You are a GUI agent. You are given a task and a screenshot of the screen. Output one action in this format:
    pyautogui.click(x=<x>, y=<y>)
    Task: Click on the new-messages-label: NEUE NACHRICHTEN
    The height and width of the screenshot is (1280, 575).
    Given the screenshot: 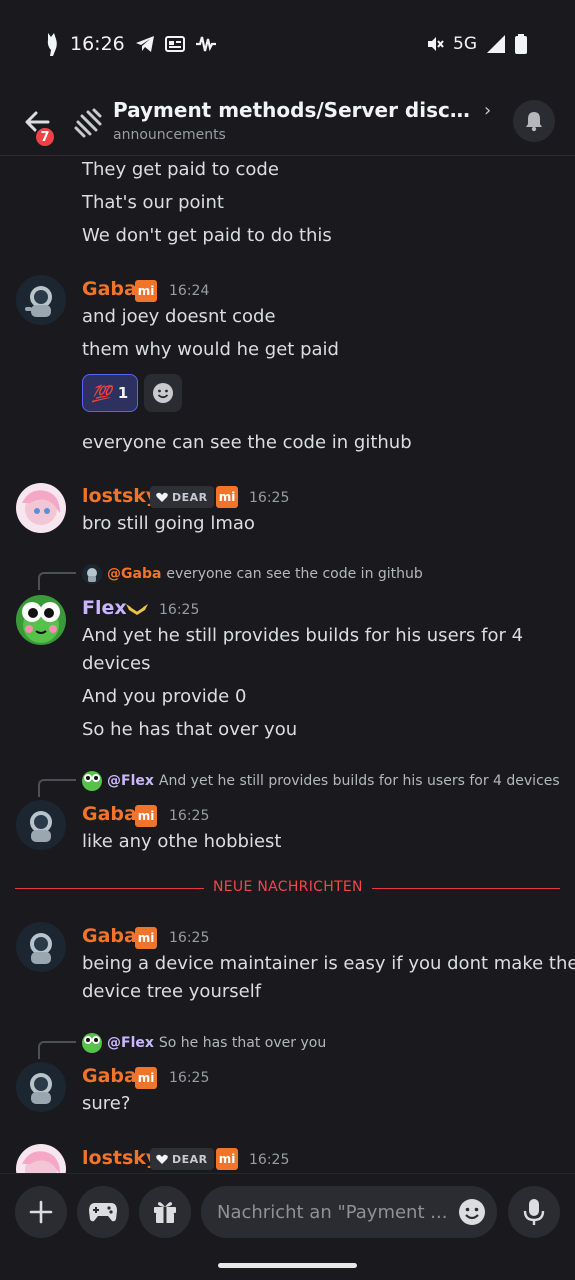 What is the action you would take?
    pyautogui.click(x=288, y=887)
    